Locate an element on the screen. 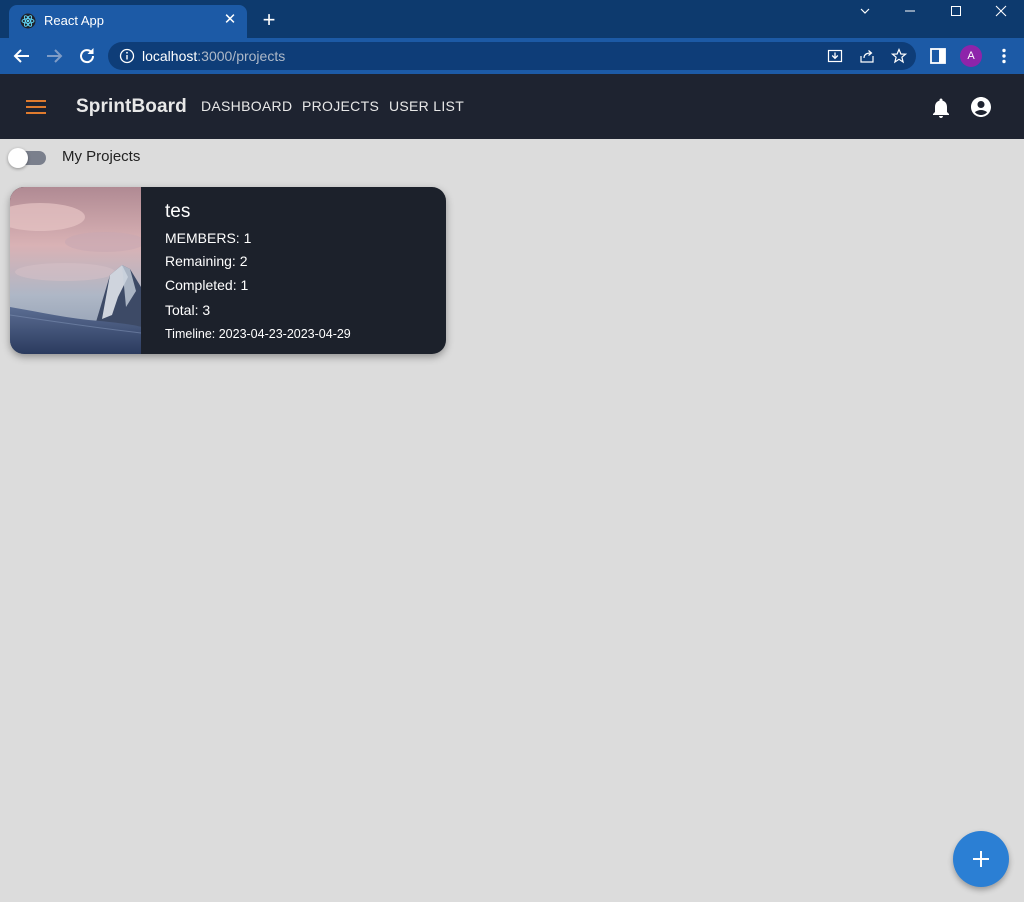  switch-thumb is located at coordinates (18, 158).